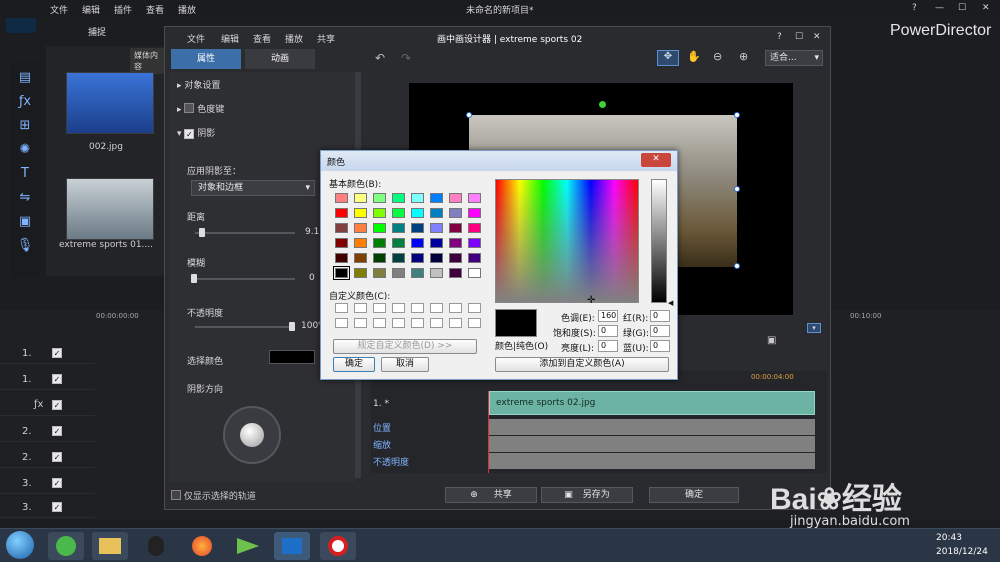 The image size is (1000, 562). I want to click on zoom-in-icon: ⊕, so click(743, 56).